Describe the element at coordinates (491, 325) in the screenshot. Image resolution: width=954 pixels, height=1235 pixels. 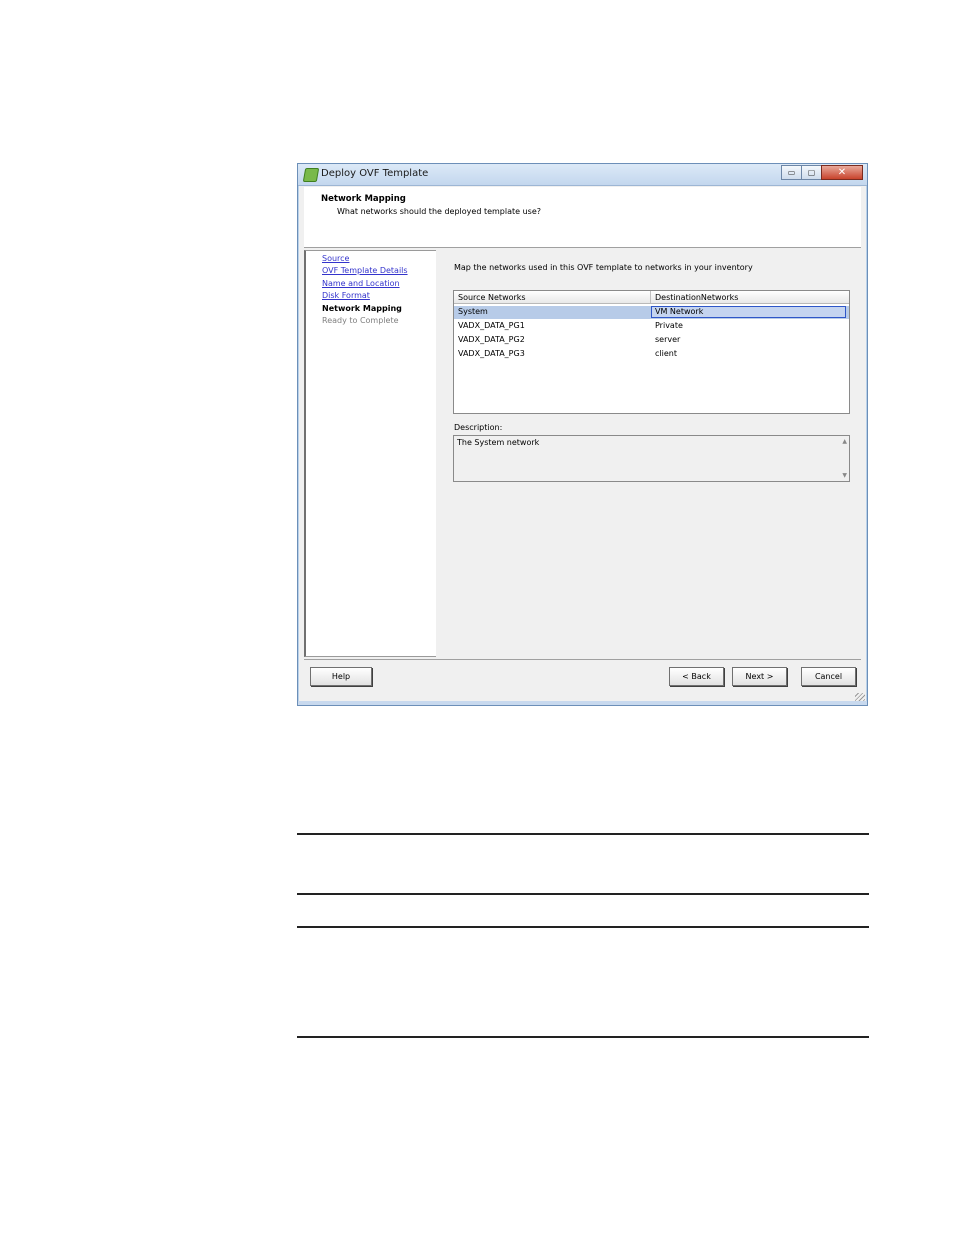
I see `source-network-cell: VADX_DATA_PG1` at that location.